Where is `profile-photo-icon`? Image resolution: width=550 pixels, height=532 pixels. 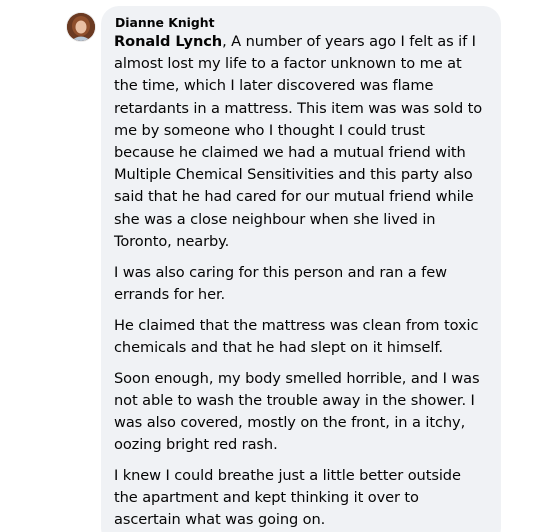 profile-photo-icon is located at coordinates (81, 27).